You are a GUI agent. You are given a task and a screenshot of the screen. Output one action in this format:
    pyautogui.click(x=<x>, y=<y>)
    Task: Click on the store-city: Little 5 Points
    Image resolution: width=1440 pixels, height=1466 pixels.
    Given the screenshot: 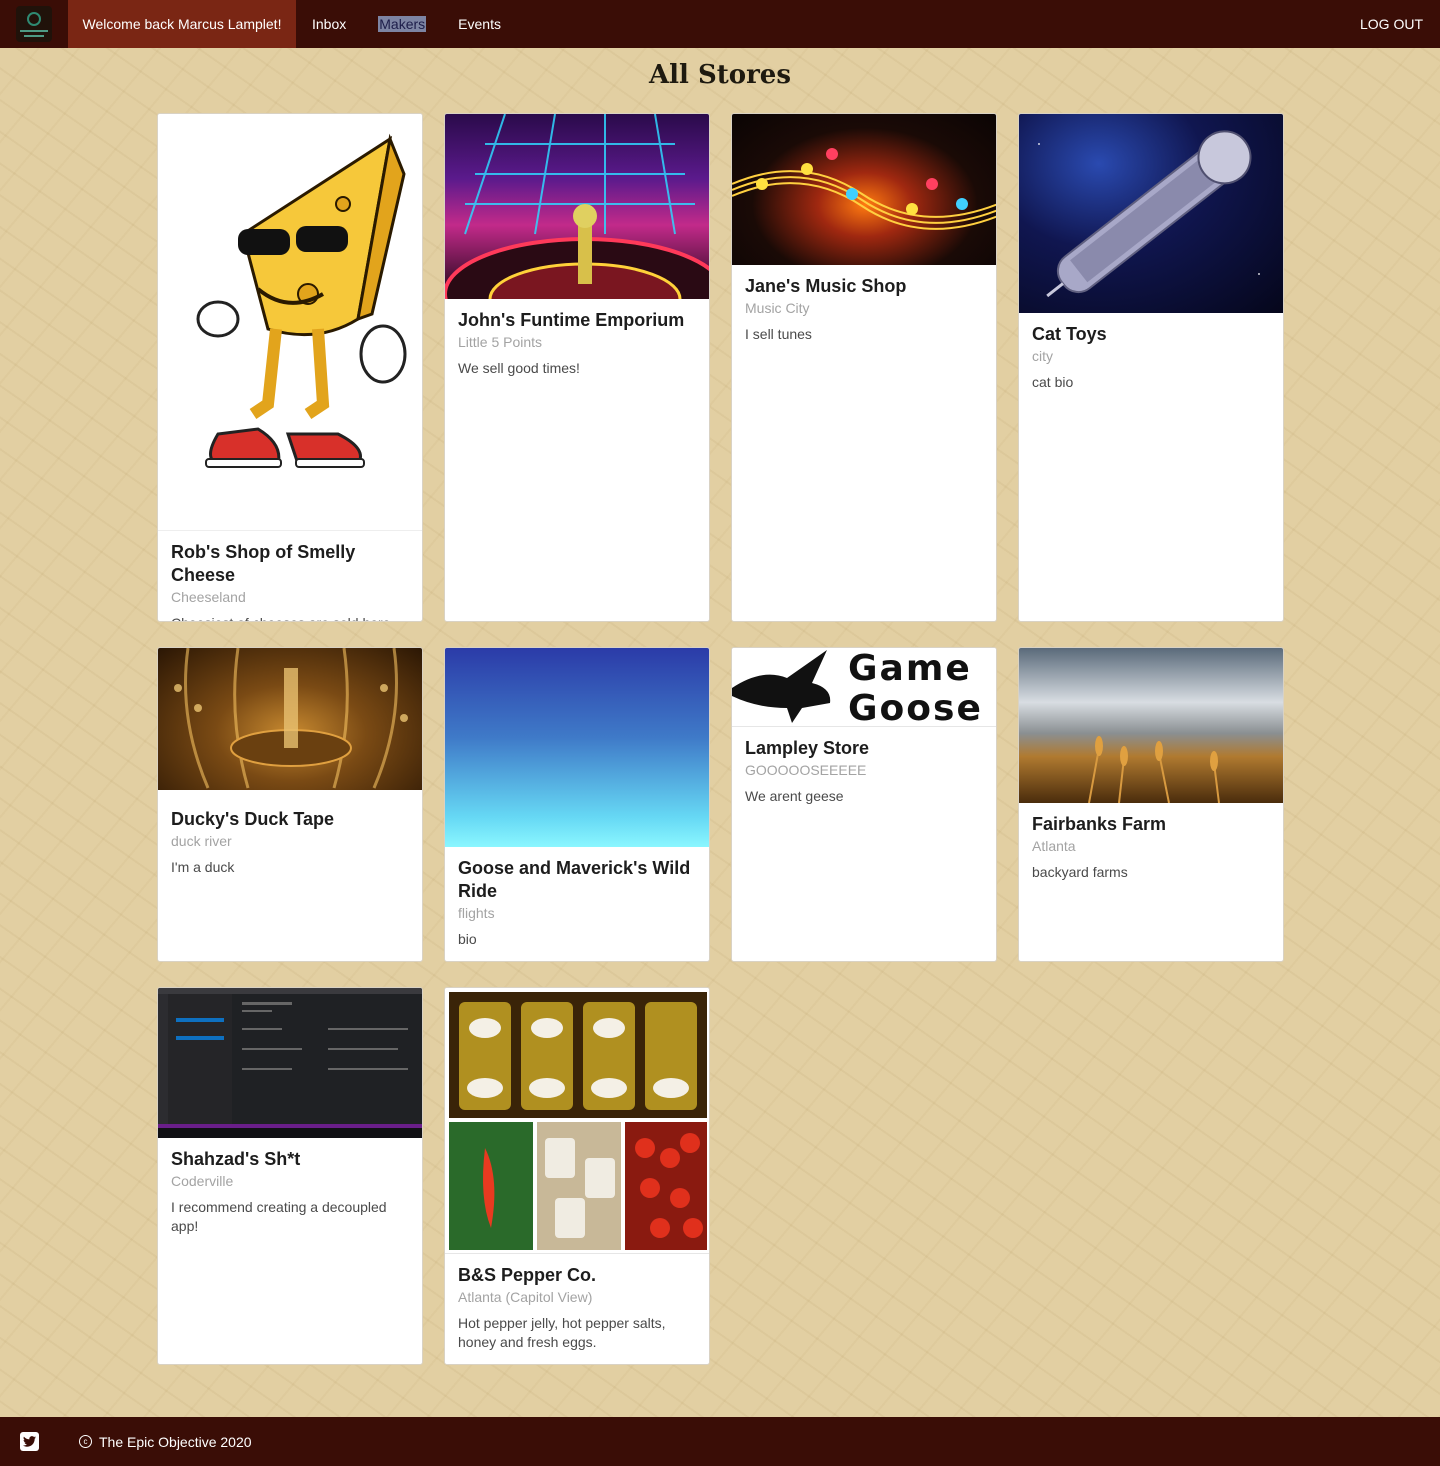 What is the action you would take?
    pyautogui.click(x=500, y=342)
    